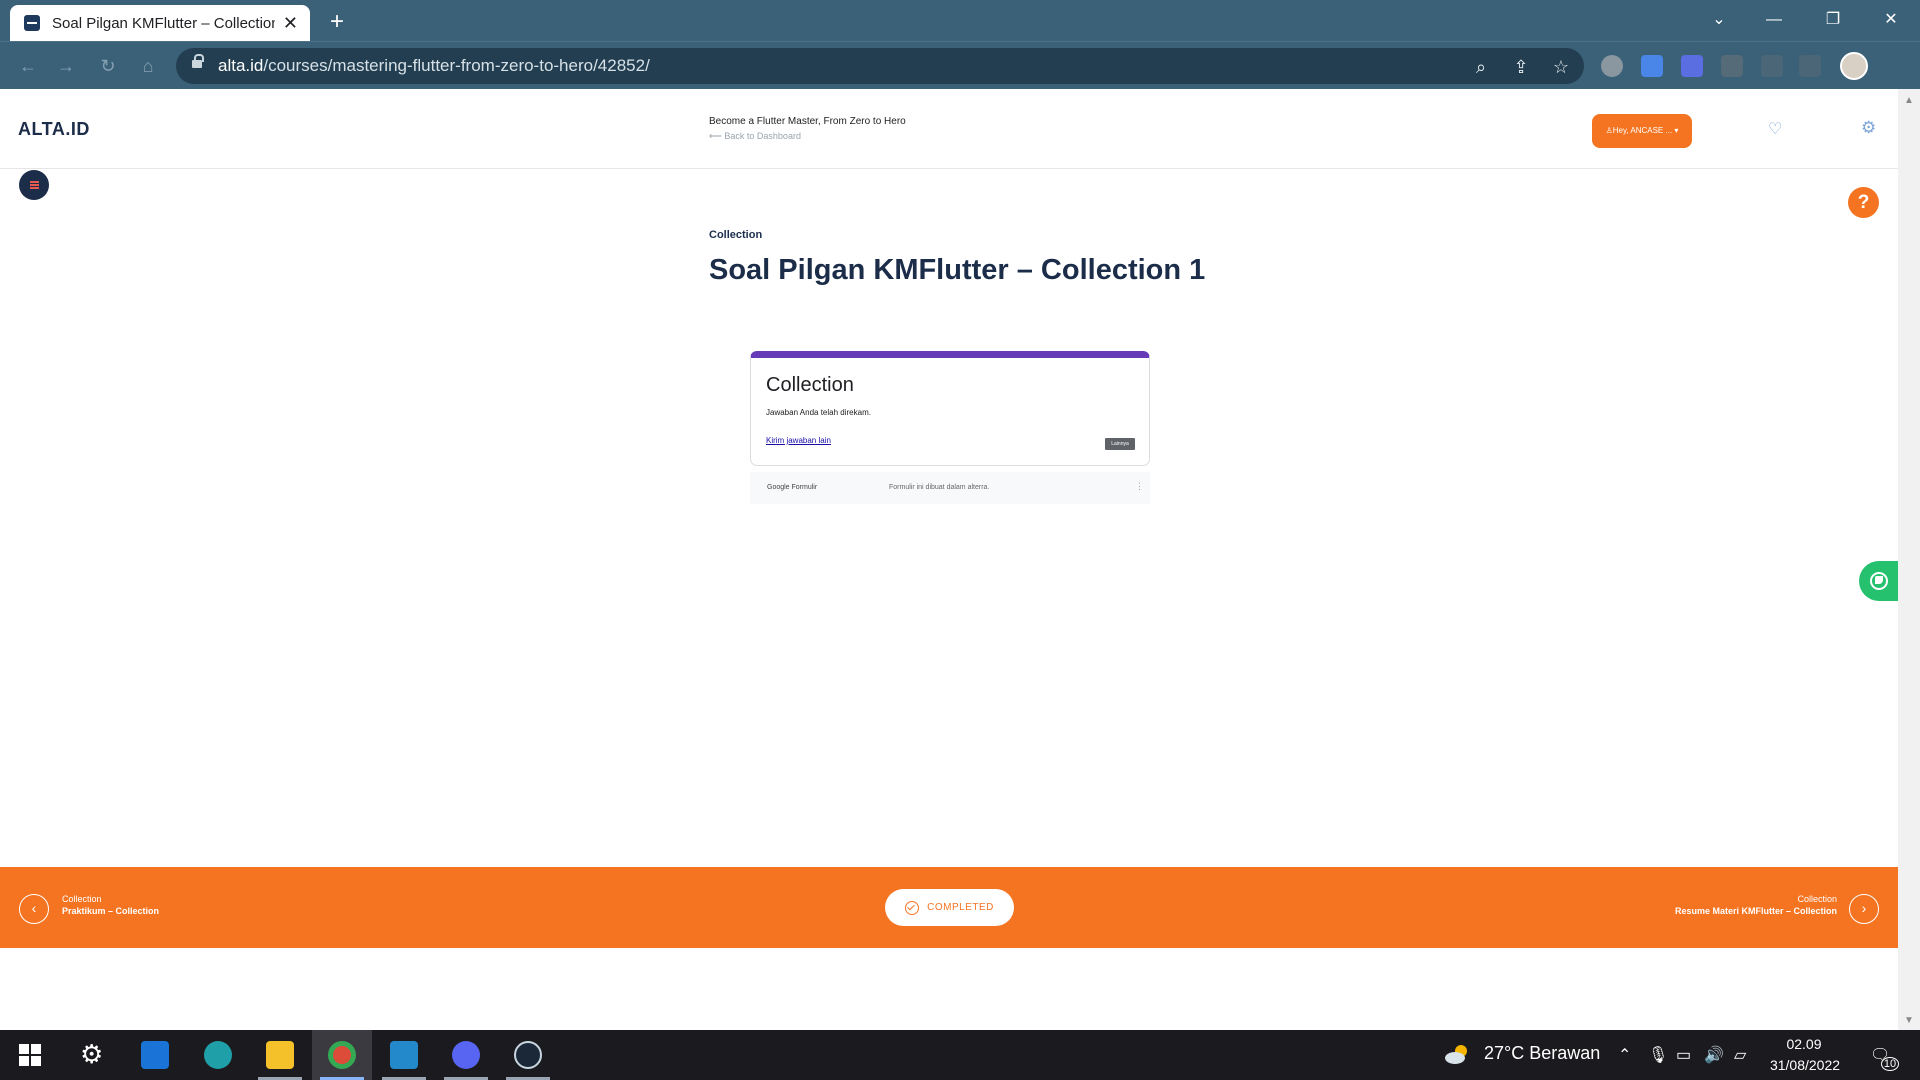 Image resolution: width=1920 pixels, height=1080 pixels. Describe the element at coordinates (66, 66) in the screenshot. I see `forward-icon: →` at that location.